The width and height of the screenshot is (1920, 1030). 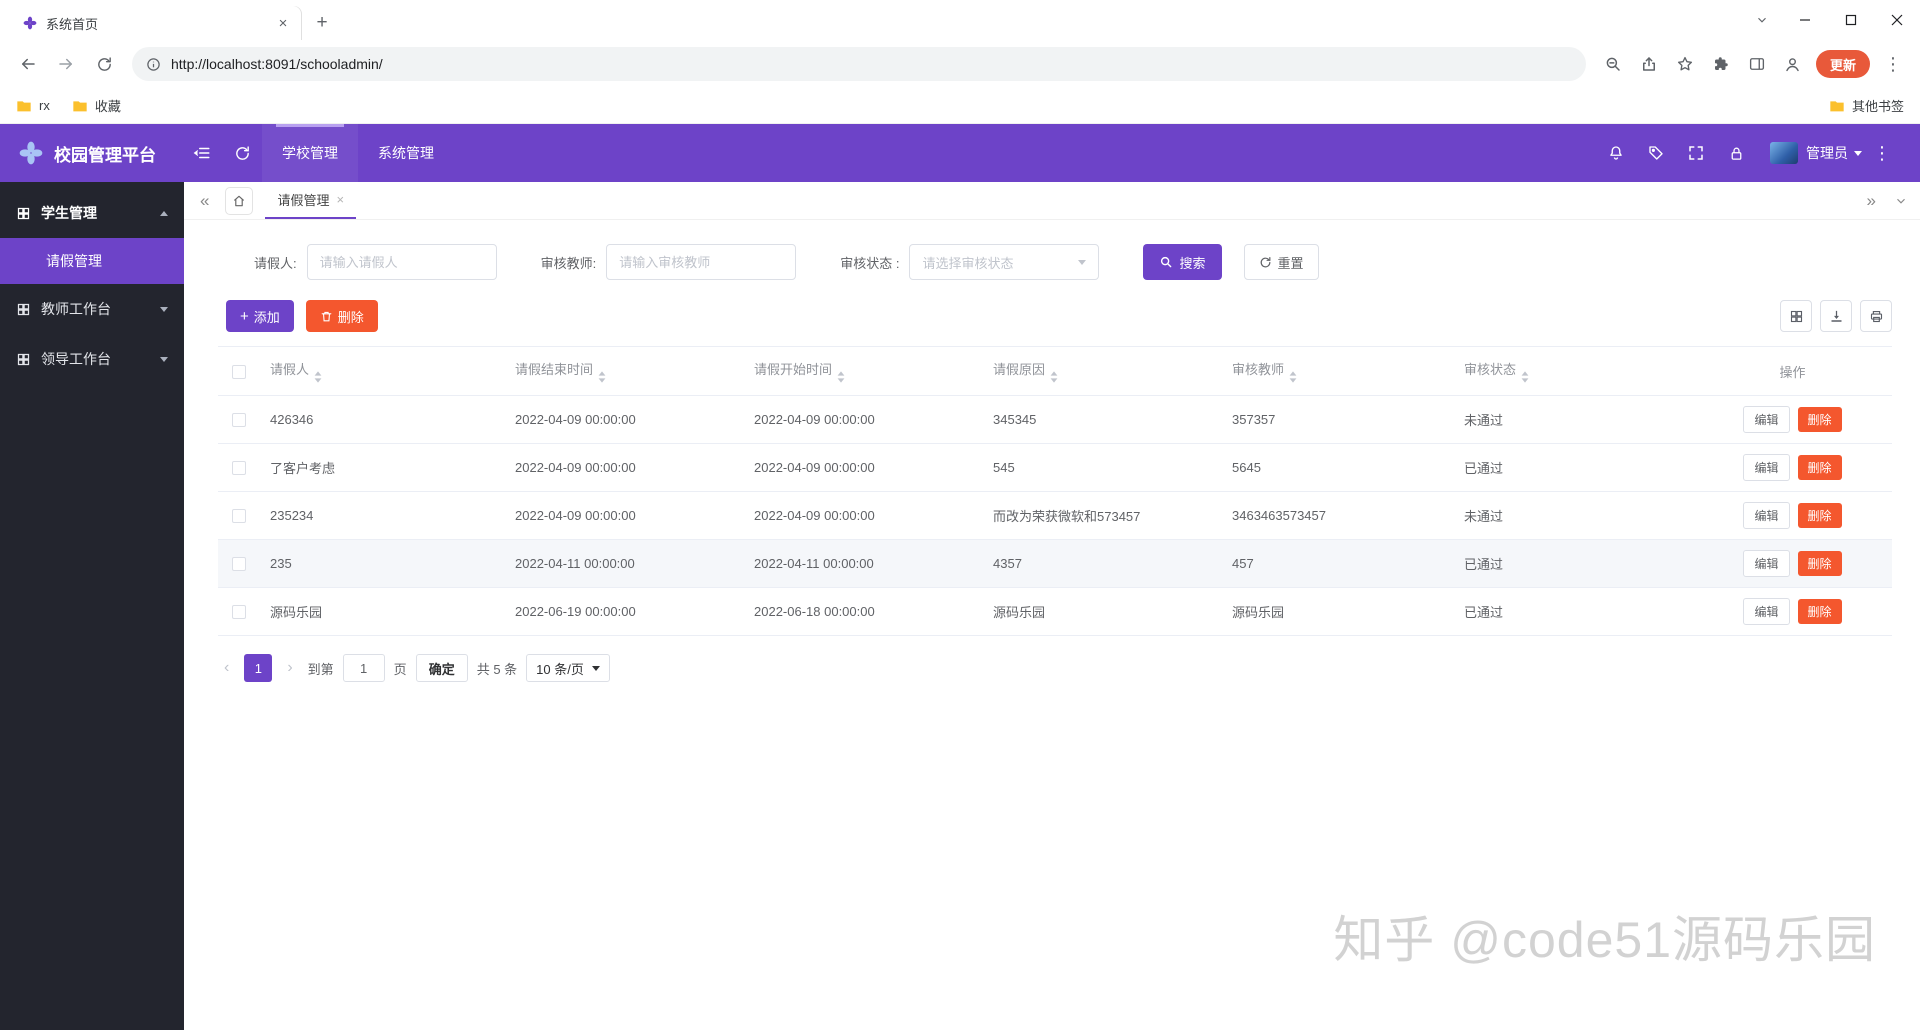 I want to click on sidebar-item-student-management: 学生管理, so click(x=92, y=213).